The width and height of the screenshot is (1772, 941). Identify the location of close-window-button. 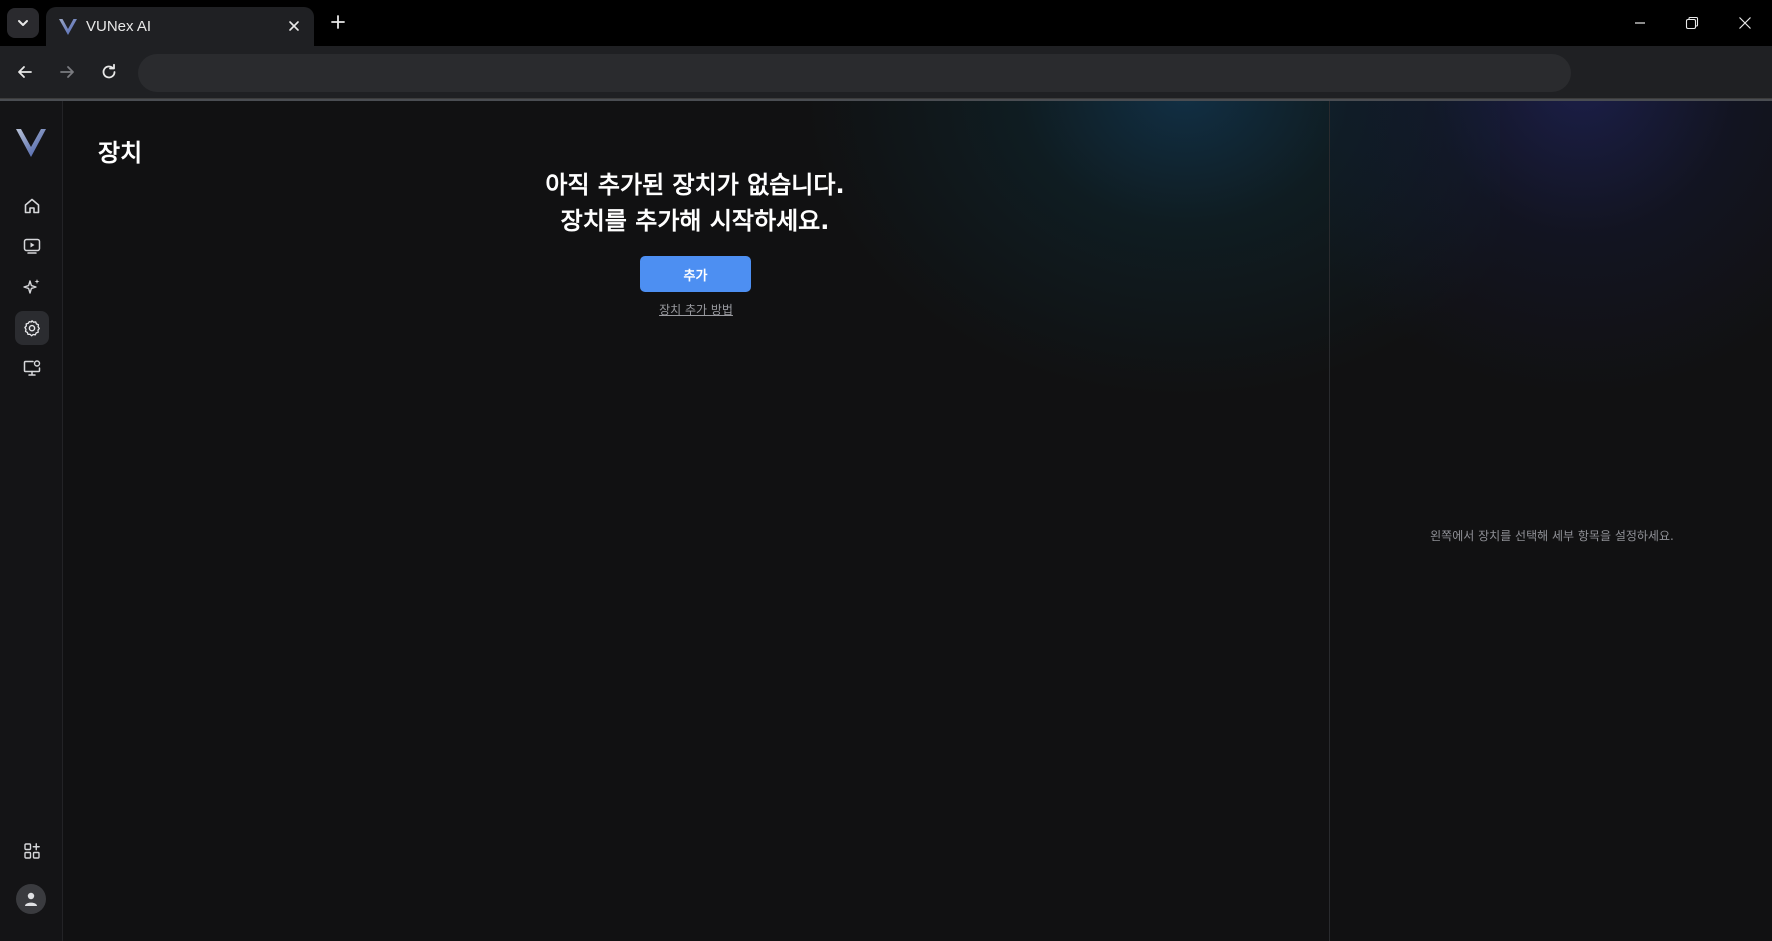
(1745, 23).